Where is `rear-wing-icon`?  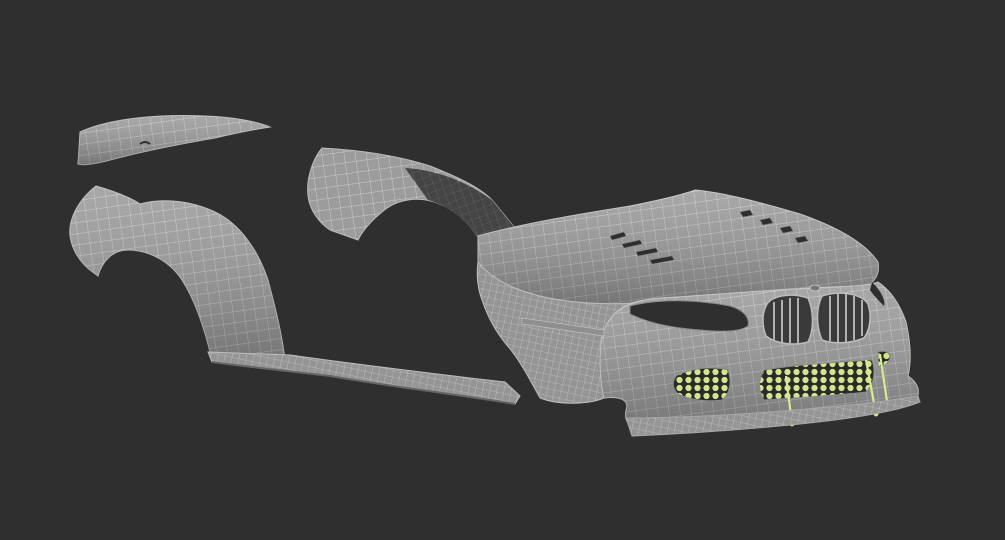 rear-wing-icon is located at coordinates (174, 140).